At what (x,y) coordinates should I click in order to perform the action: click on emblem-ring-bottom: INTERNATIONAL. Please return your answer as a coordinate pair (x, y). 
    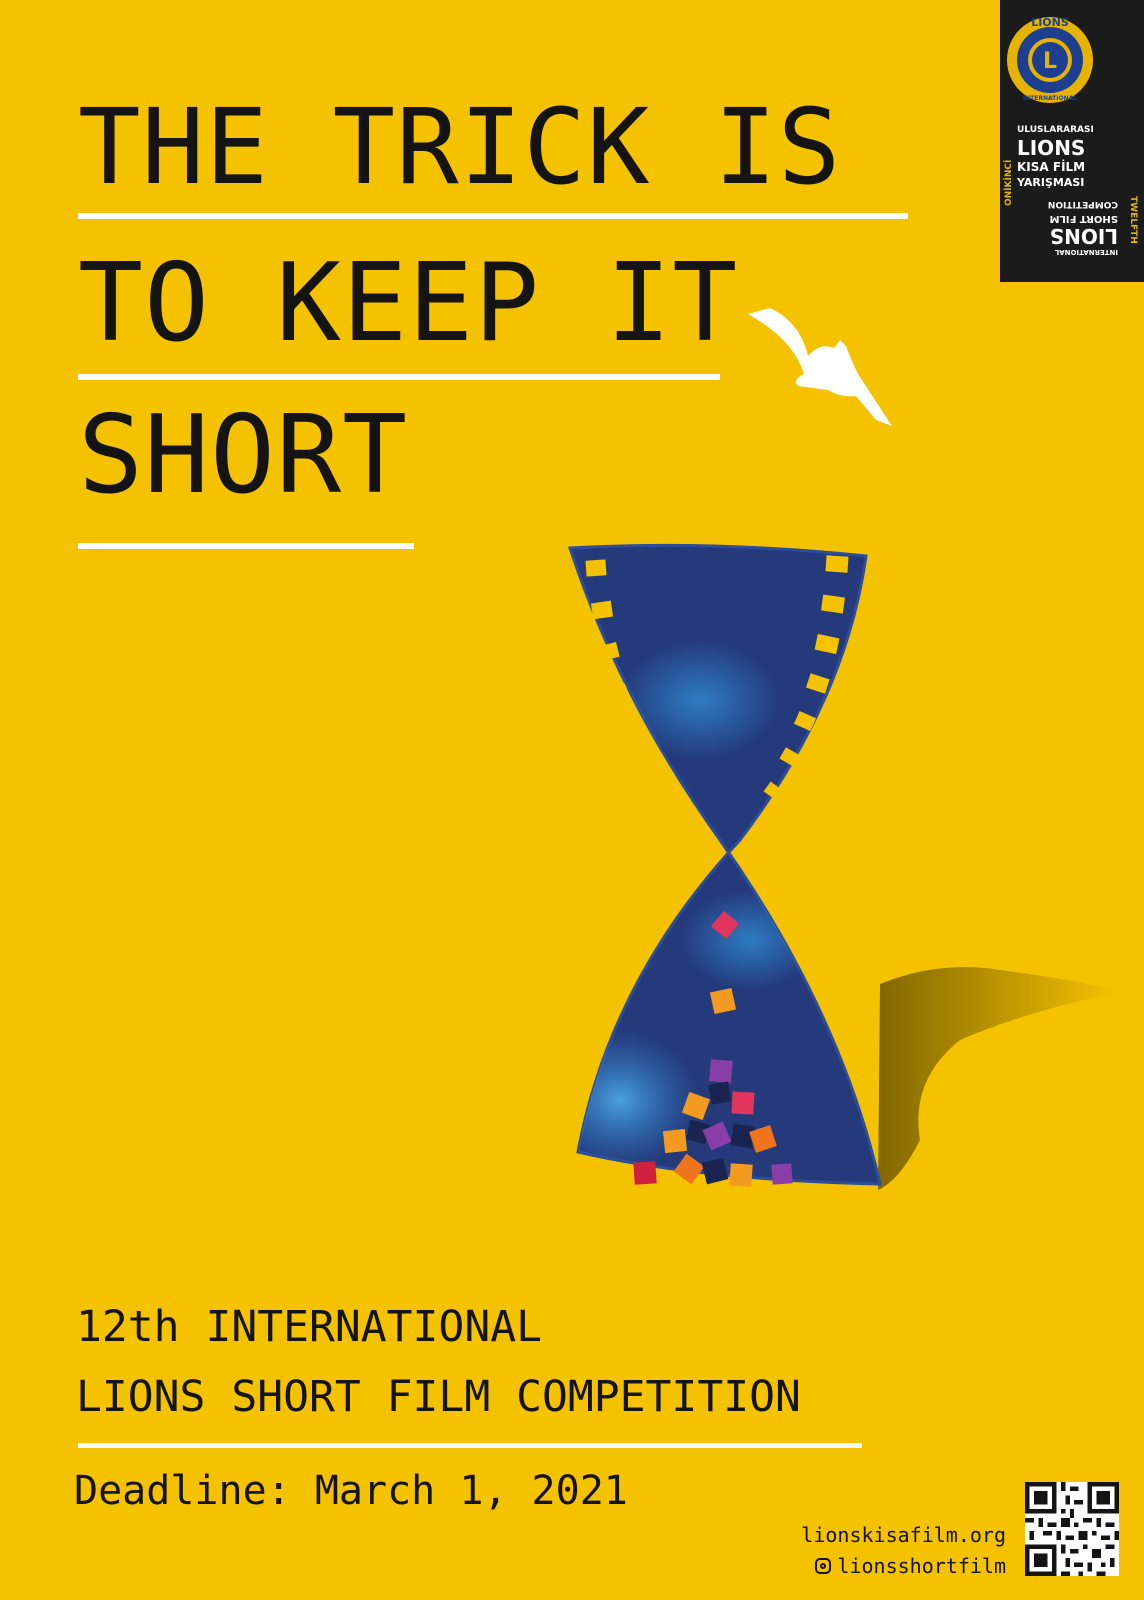
    Looking at the image, I should click on (1050, 98).